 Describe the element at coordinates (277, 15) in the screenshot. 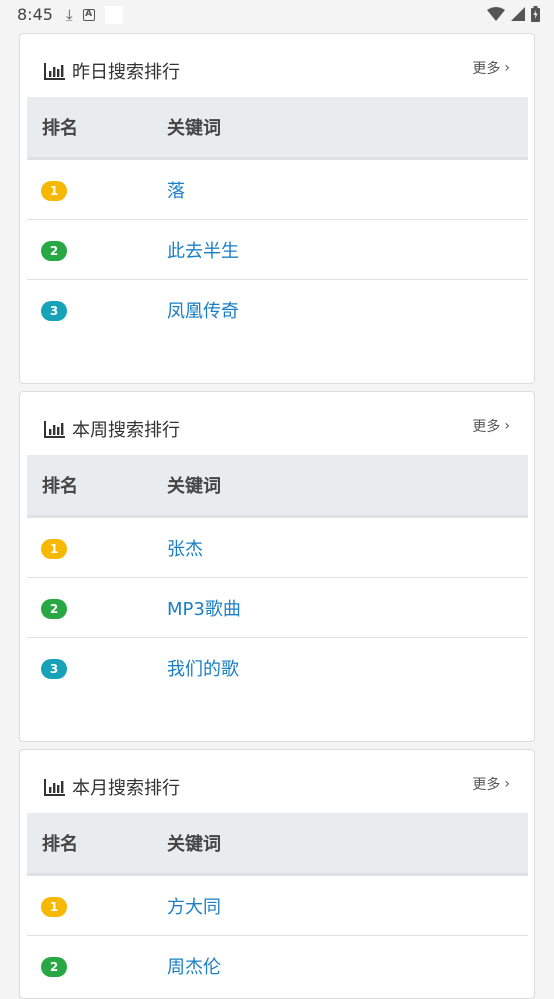

I see `status-bar: 8:45 ⤓ A` at that location.